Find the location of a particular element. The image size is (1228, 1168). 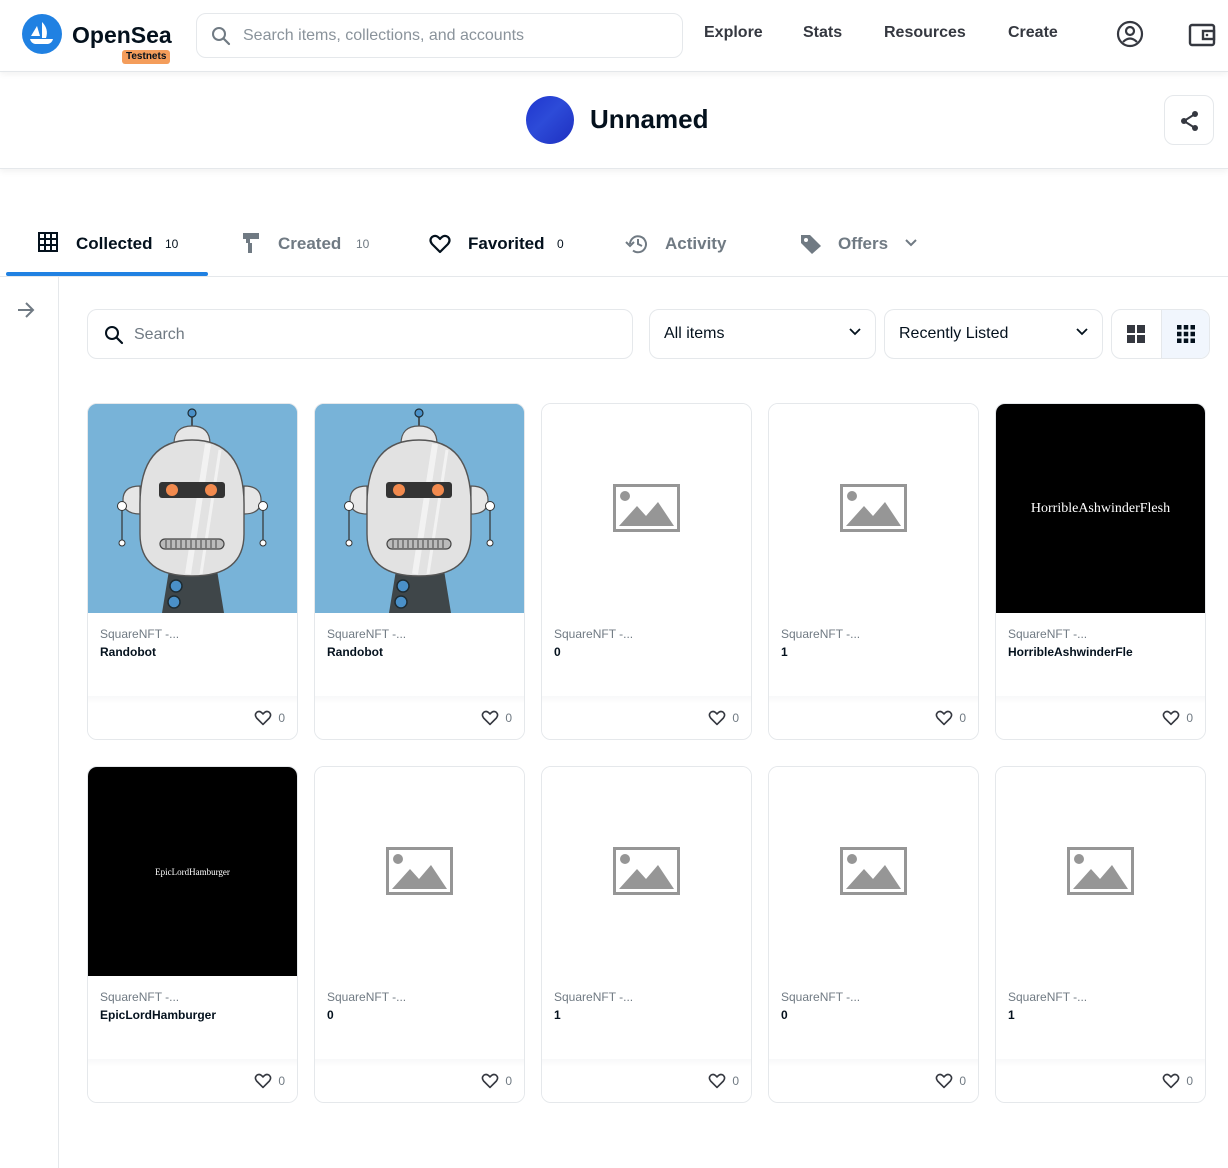

sort-select: Recently Listed is located at coordinates (993, 334).